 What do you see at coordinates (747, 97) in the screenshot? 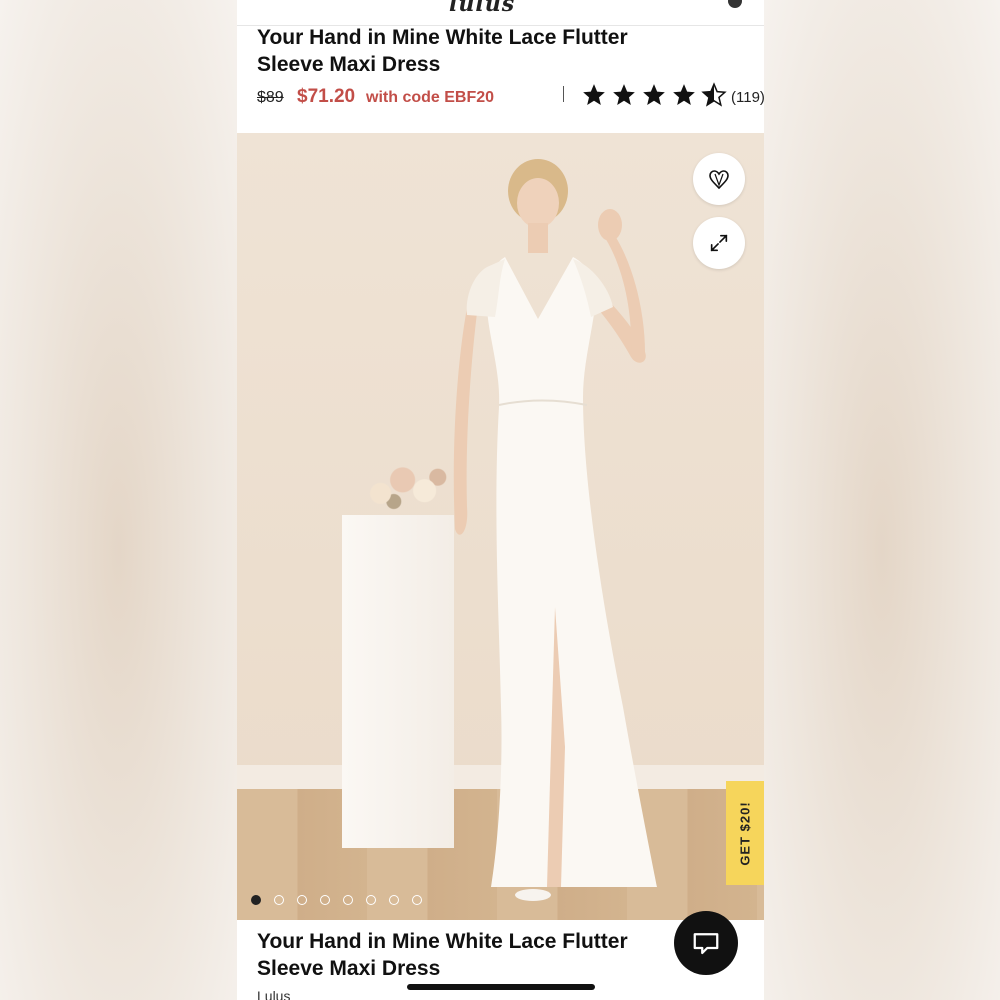
I see `review-count: (119)` at bounding box center [747, 97].